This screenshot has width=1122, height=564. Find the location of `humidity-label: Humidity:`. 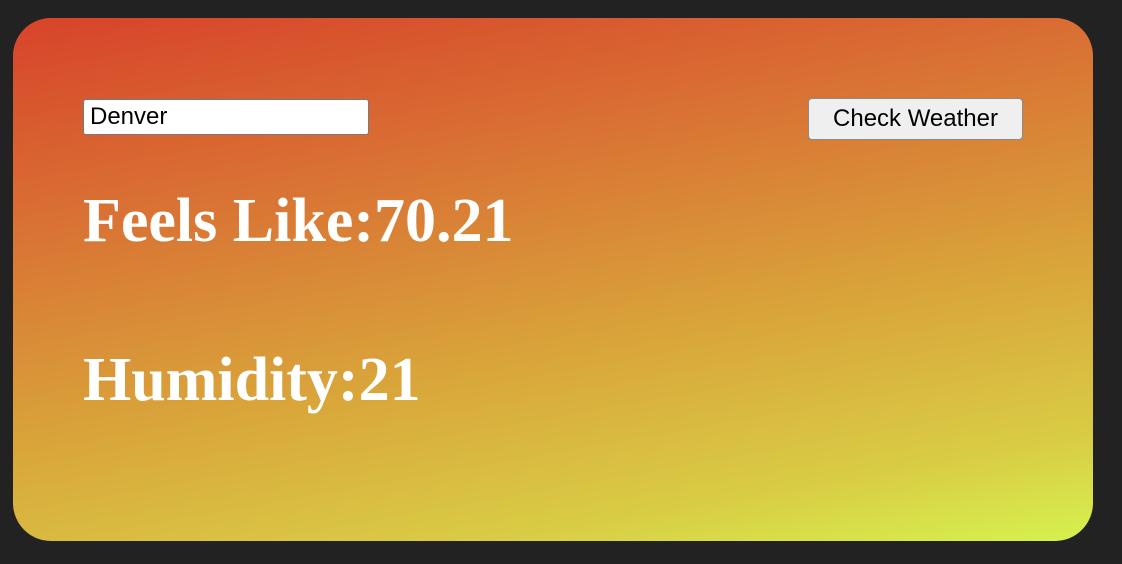

humidity-label: Humidity: is located at coordinates (221, 380).